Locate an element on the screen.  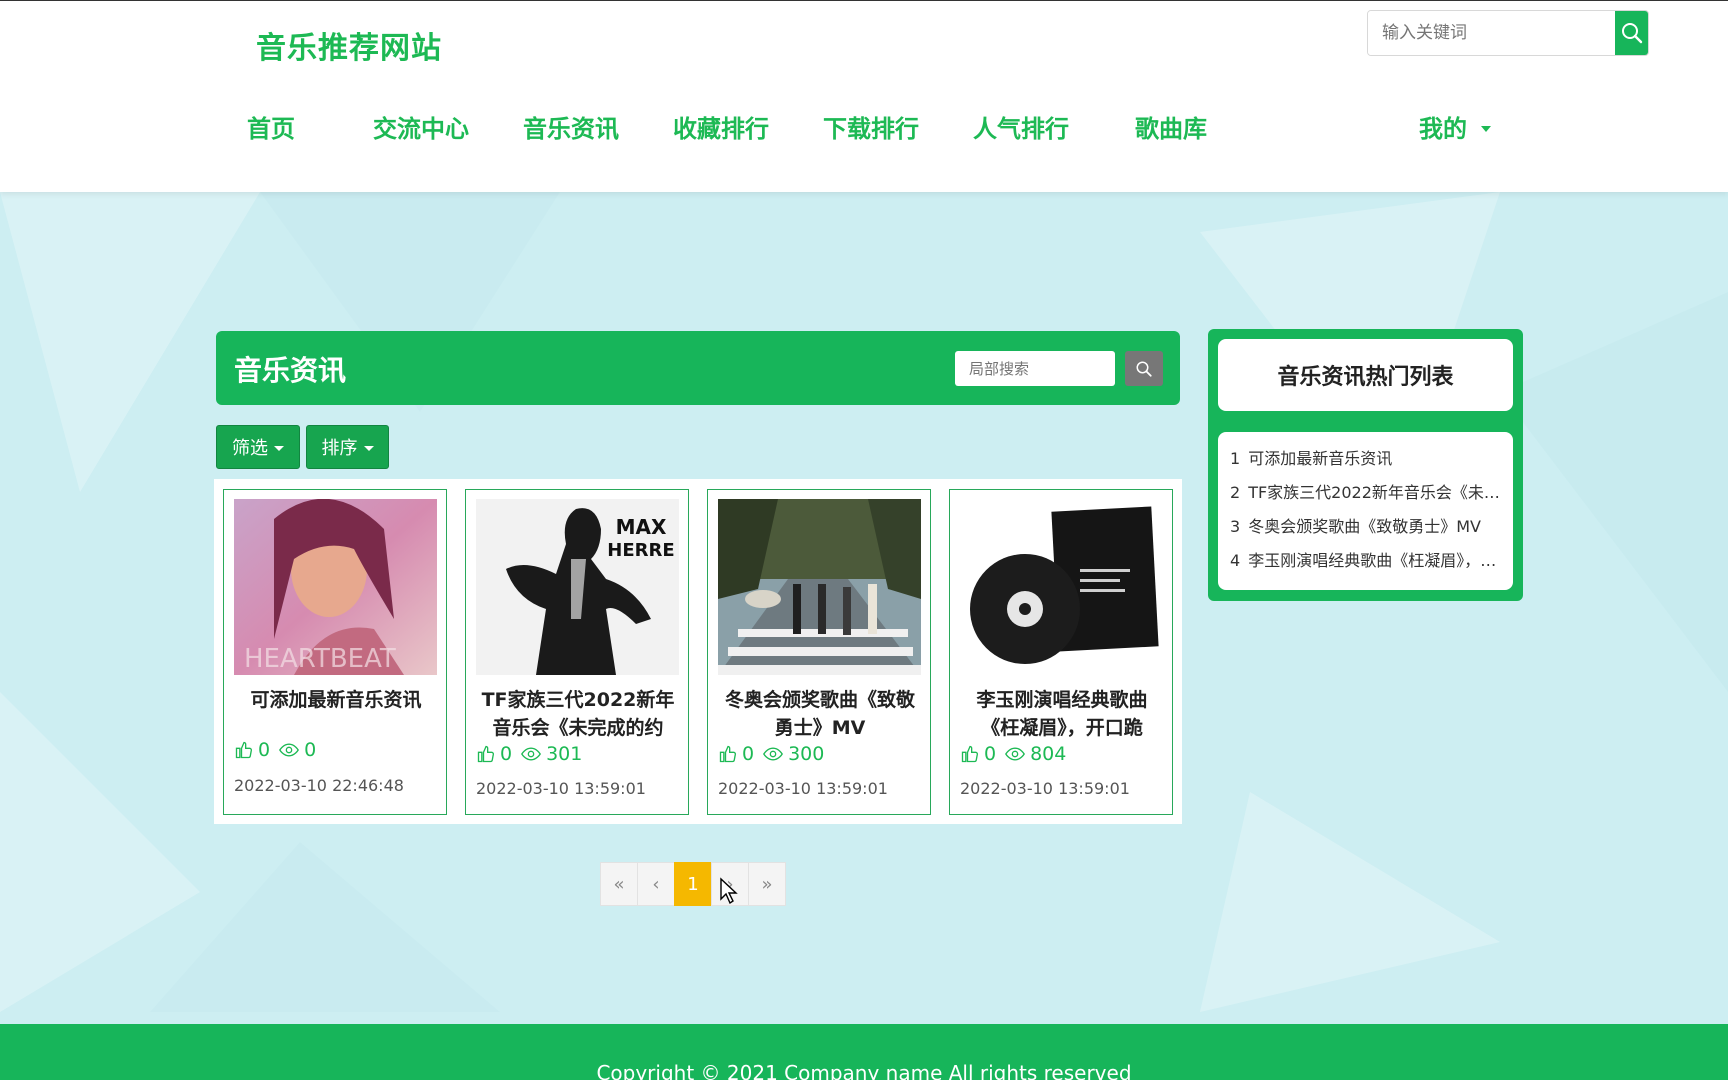
top-search-button is located at coordinates (1631, 33).